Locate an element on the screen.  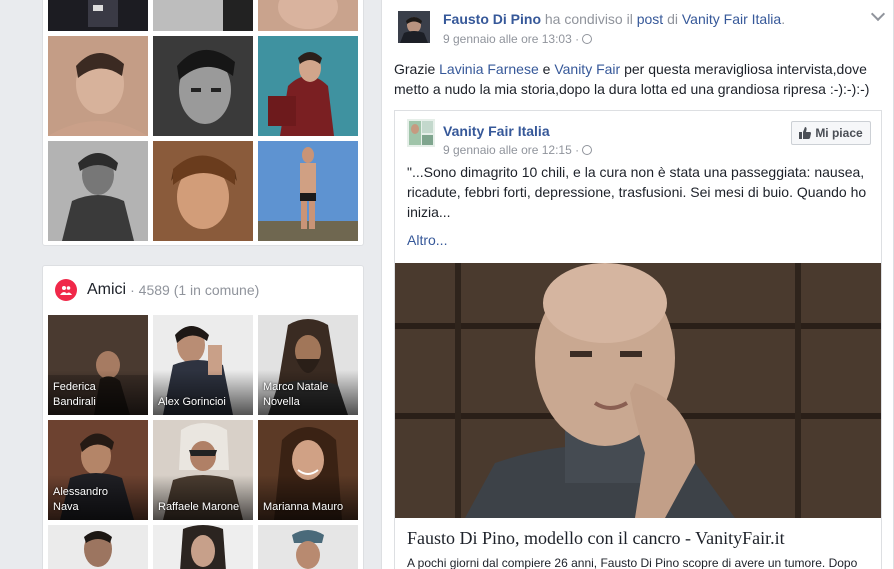
friends-header: Amici · 4589 (1 in comune) is located at coordinates (157, 290).